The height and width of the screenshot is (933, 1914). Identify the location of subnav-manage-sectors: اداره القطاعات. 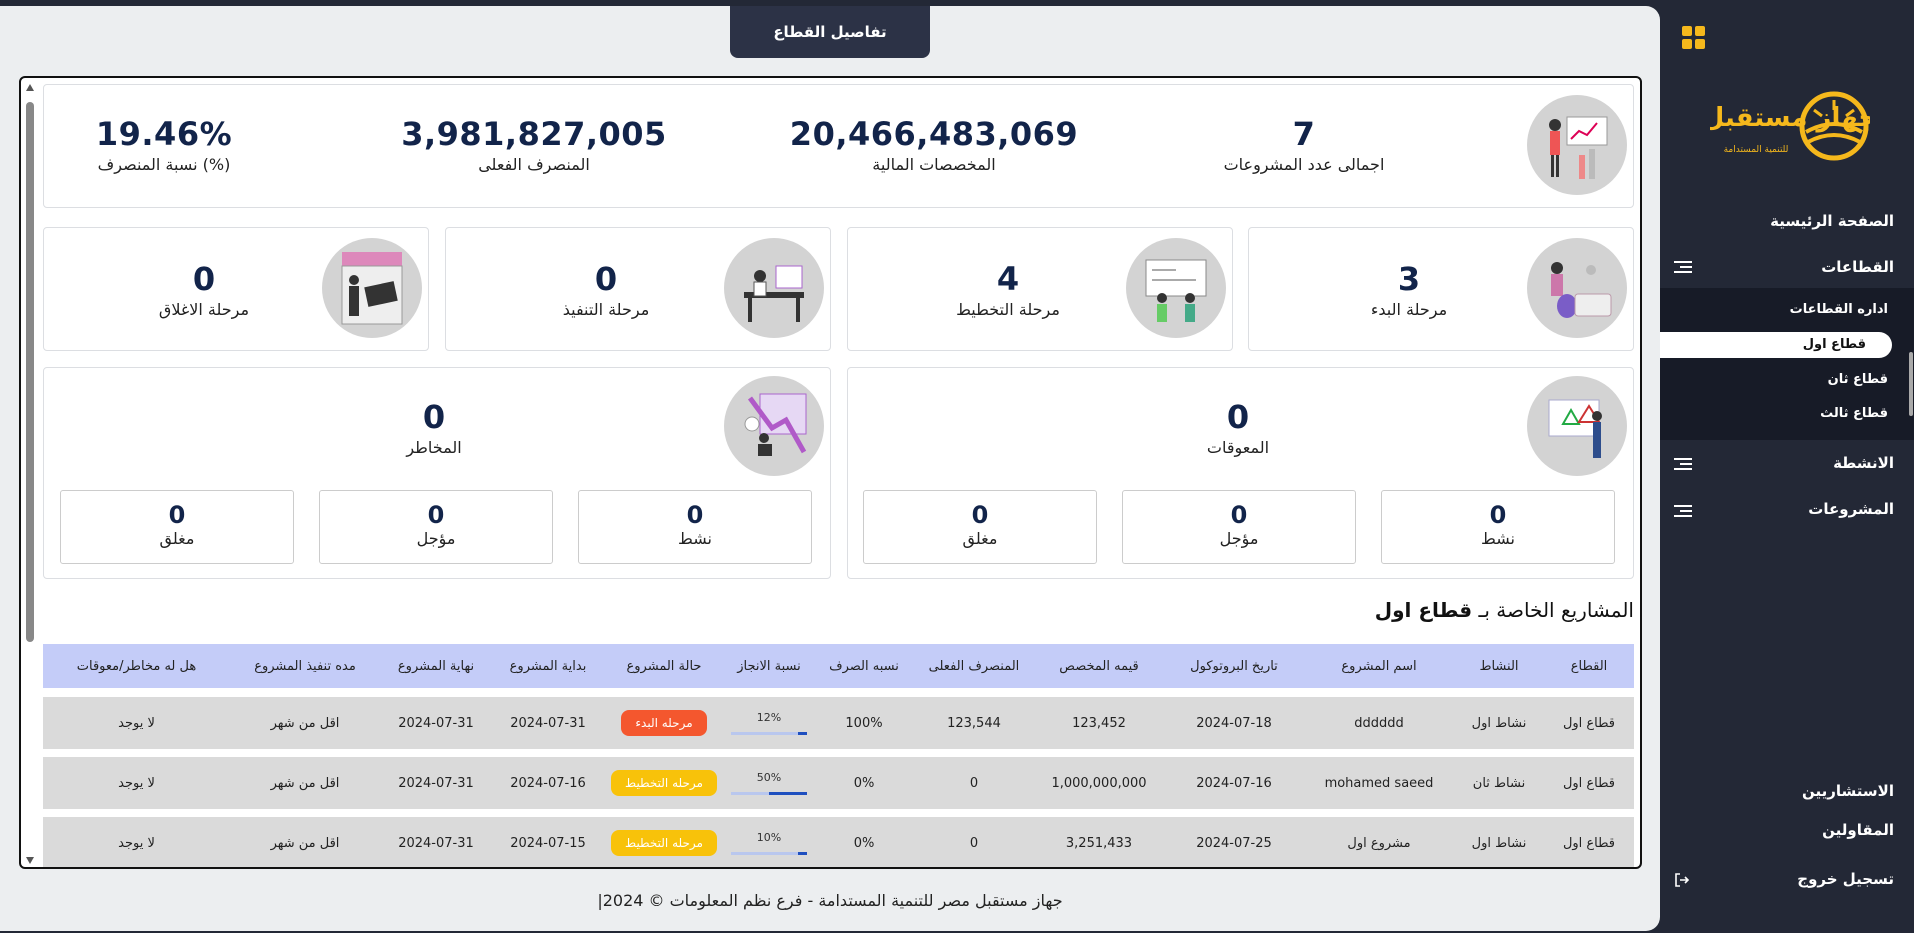
(1839, 309).